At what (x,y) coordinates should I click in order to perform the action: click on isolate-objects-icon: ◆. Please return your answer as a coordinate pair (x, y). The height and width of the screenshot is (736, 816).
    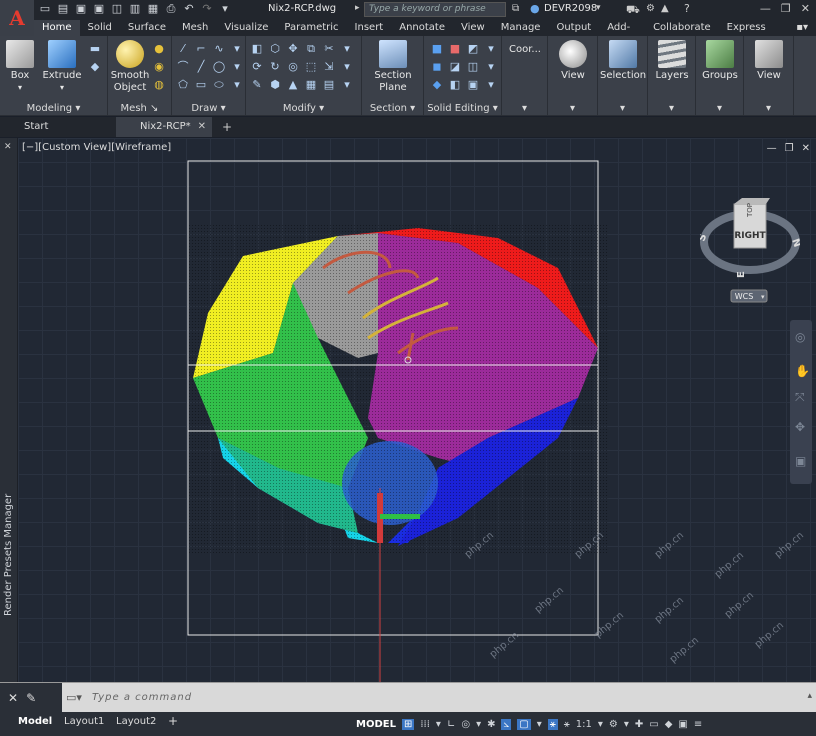
    Looking at the image, I should click on (669, 724).